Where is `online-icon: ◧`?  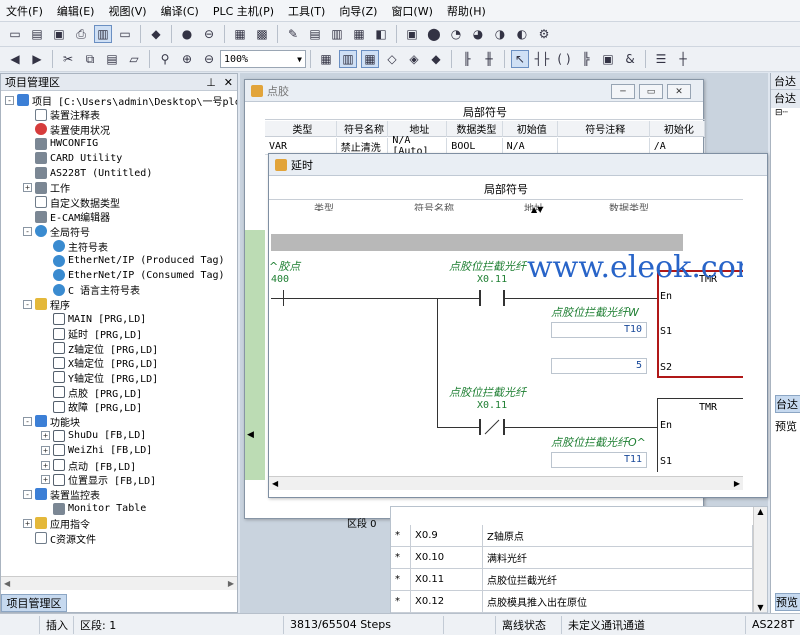
online-icon: ◧ is located at coordinates (381, 34).